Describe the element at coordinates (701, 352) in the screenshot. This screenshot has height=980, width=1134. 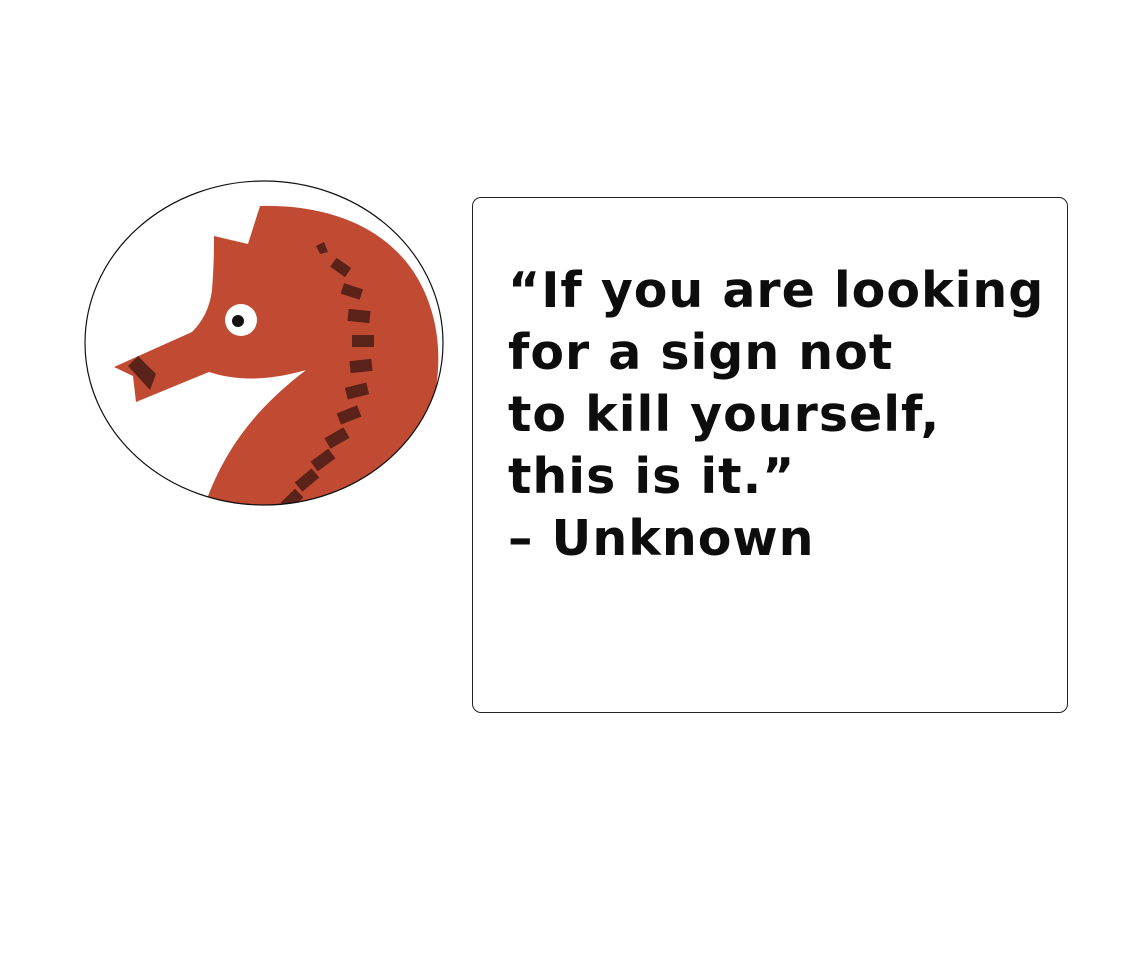
I see `quote-line-2: for a sign not` at that location.